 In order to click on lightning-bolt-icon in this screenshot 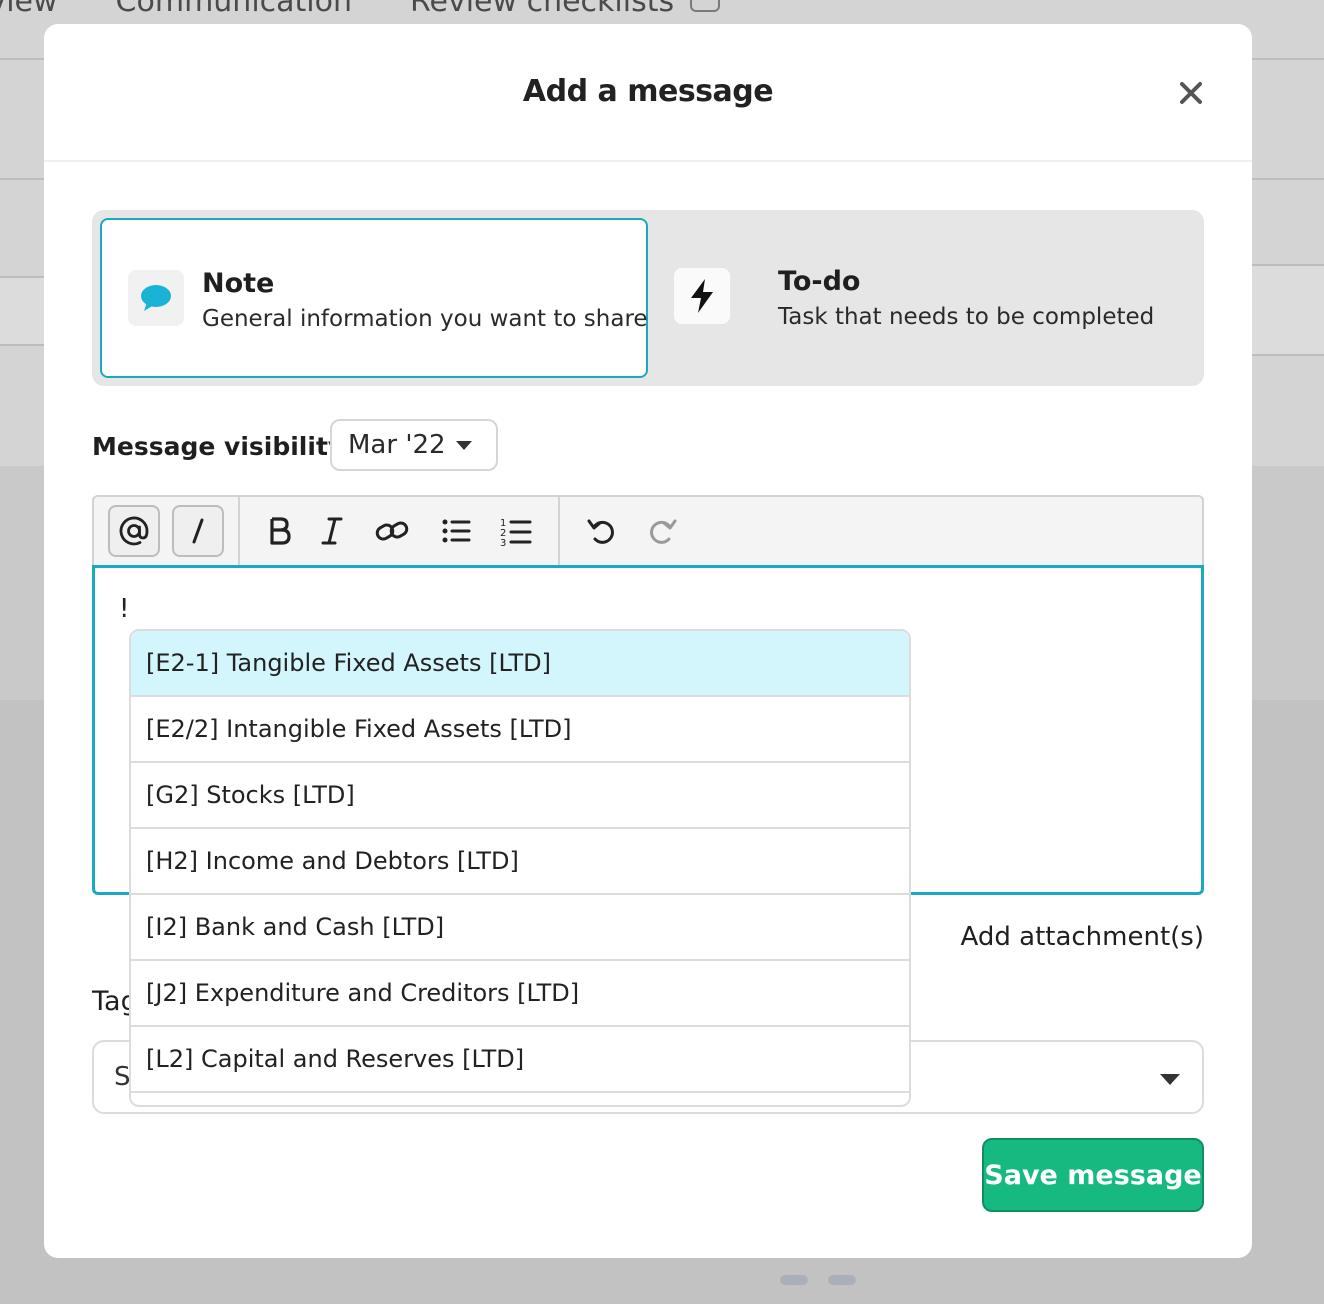, I will do `click(702, 296)`.